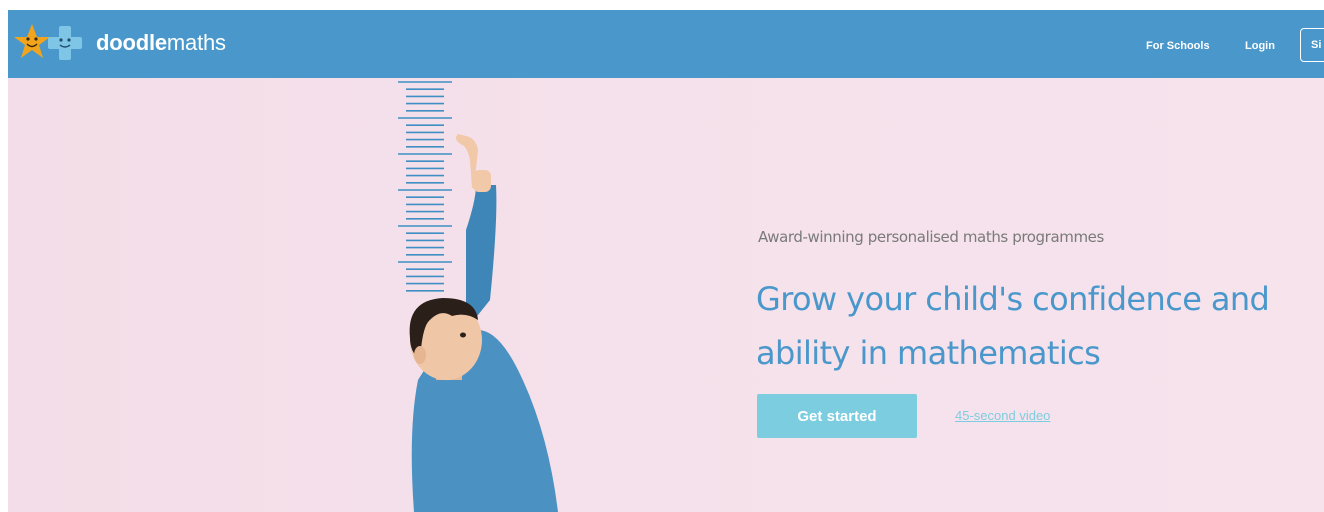 The height and width of the screenshot is (512, 1324). I want to click on logo-wordmark-light: maths, so click(196, 42).